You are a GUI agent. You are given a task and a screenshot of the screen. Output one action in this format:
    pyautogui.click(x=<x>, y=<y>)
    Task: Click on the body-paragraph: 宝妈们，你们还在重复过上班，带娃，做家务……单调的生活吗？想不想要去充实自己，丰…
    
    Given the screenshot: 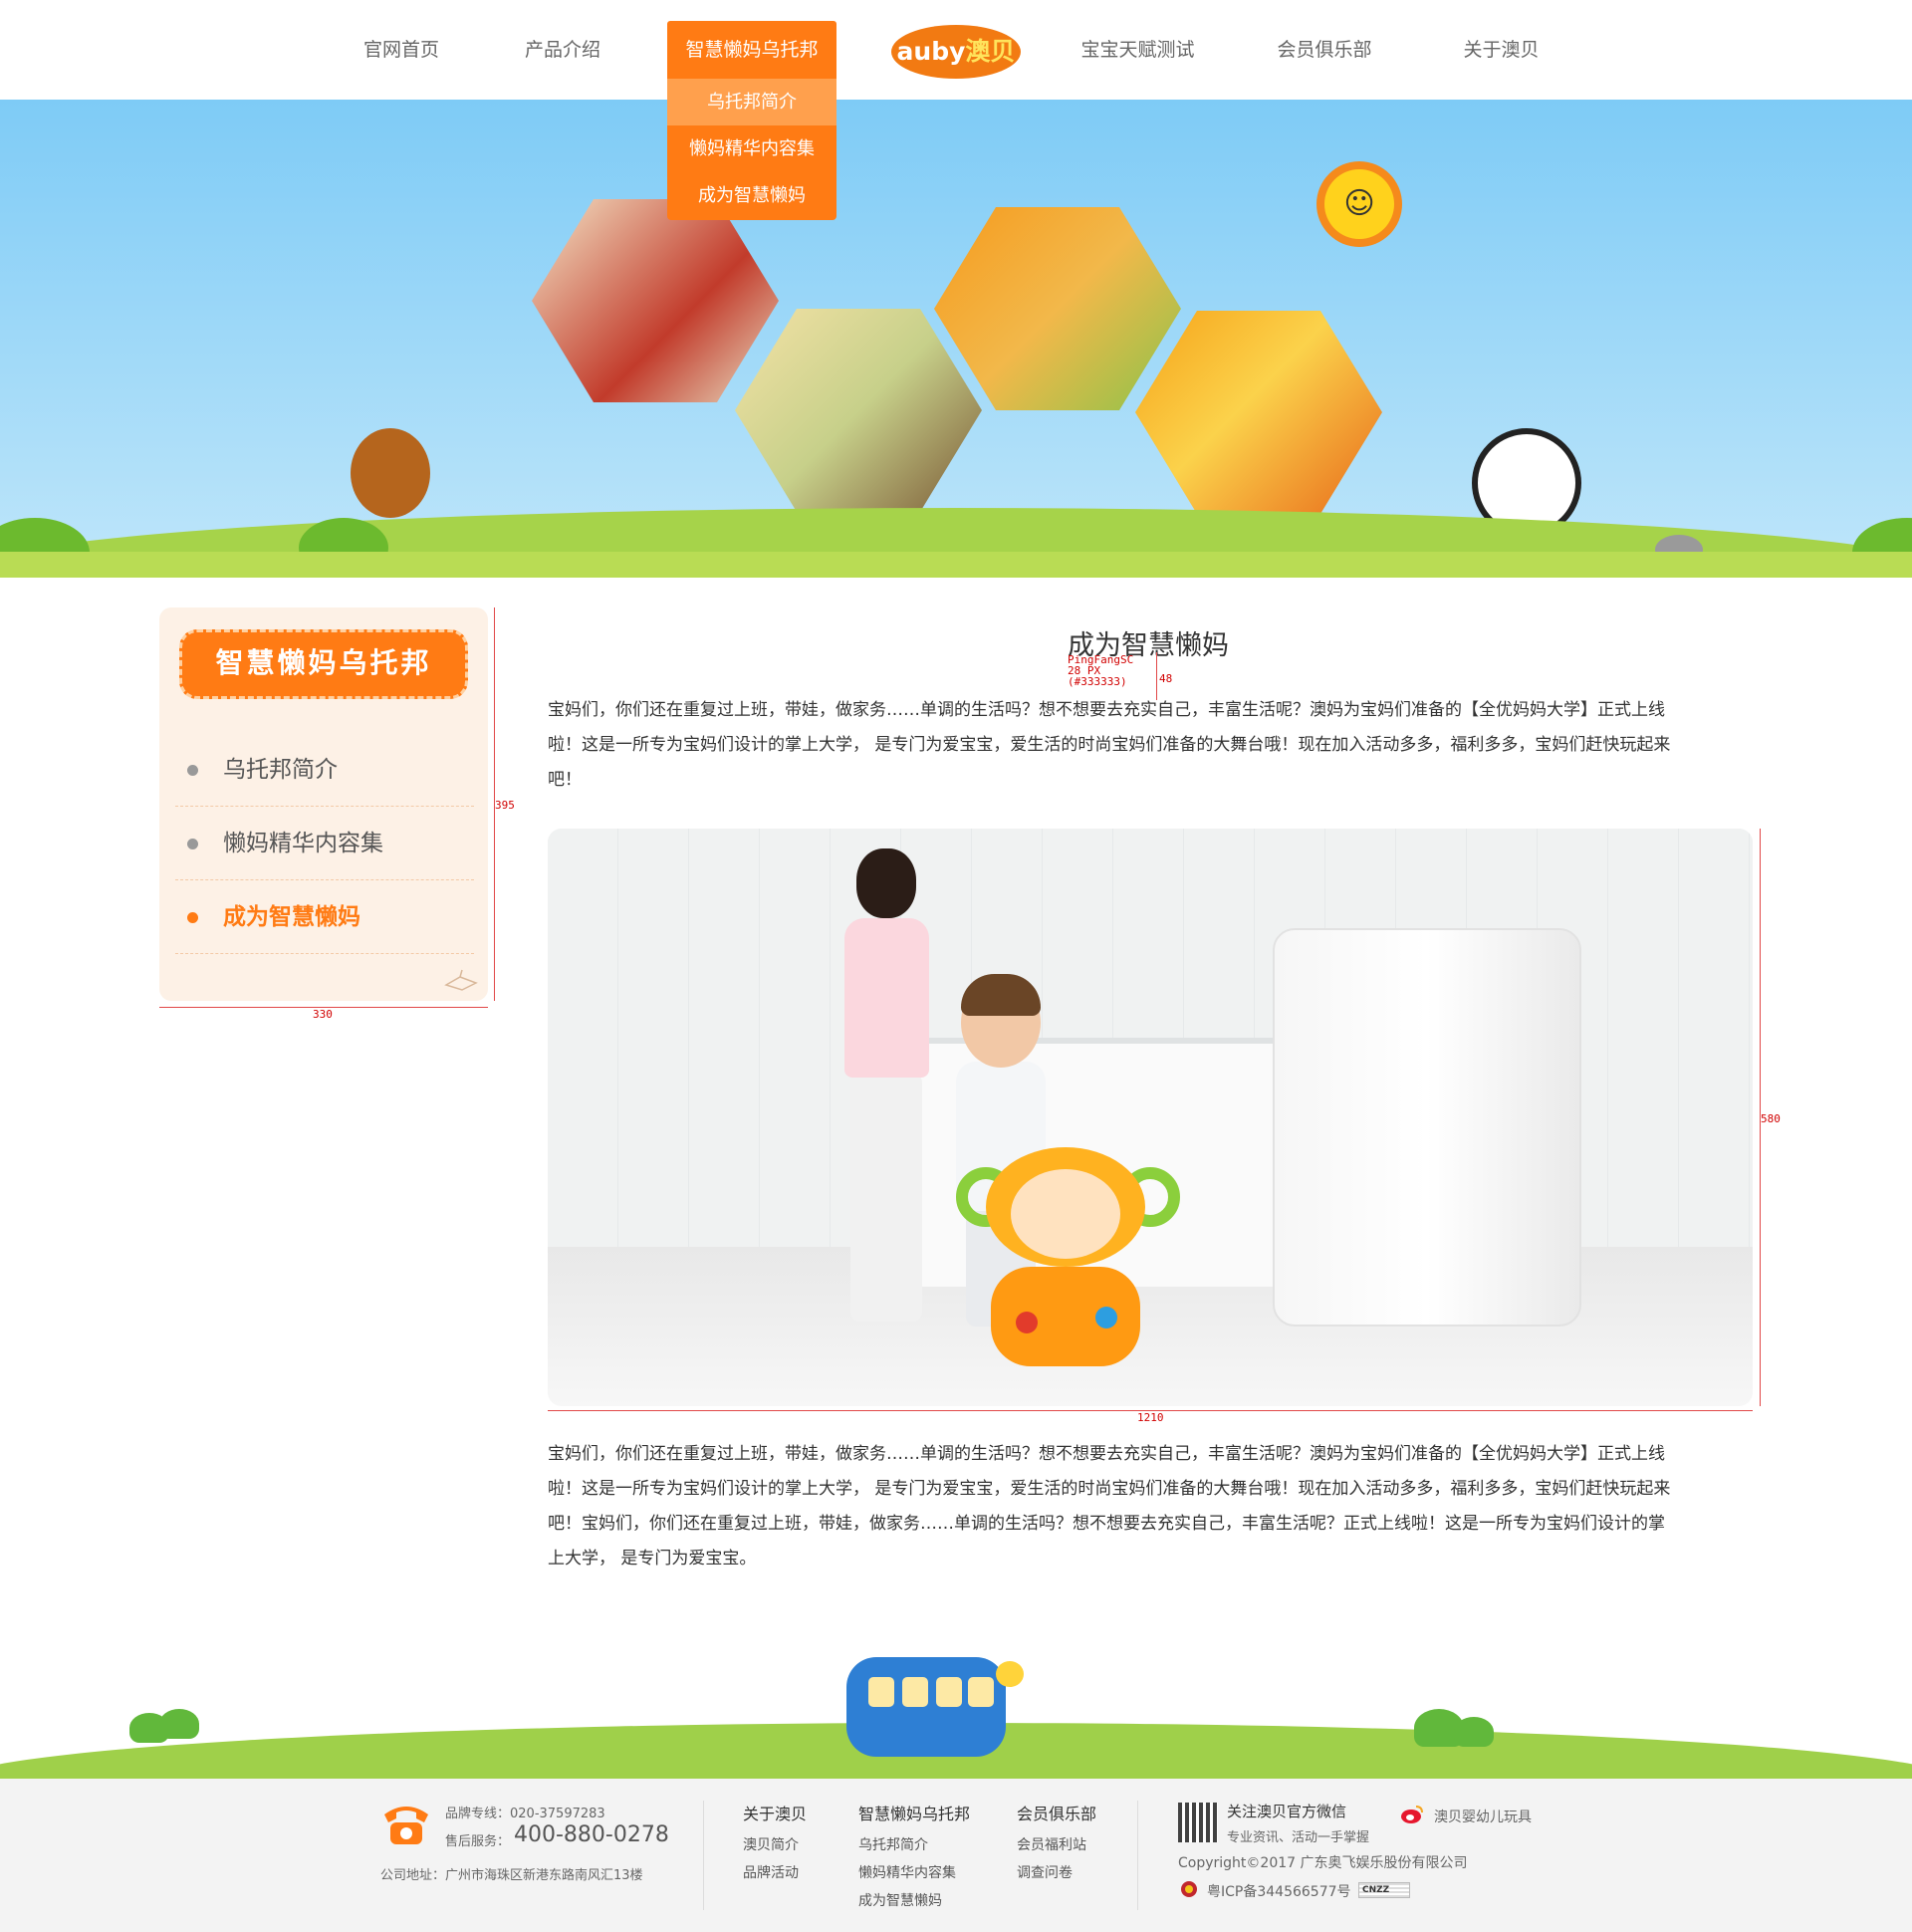 What is the action you would take?
    pyautogui.click(x=1150, y=1507)
    